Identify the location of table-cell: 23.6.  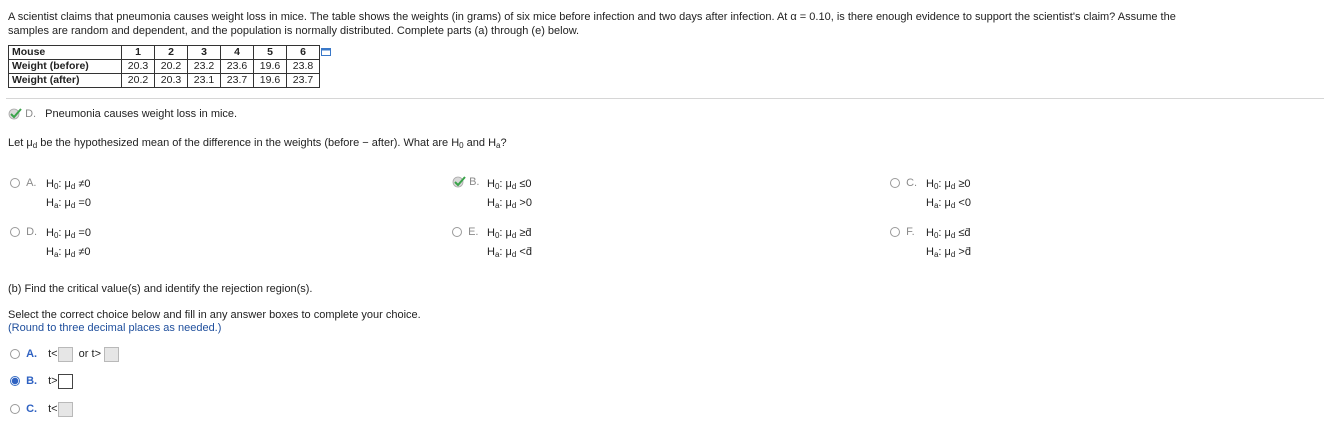
(237, 66).